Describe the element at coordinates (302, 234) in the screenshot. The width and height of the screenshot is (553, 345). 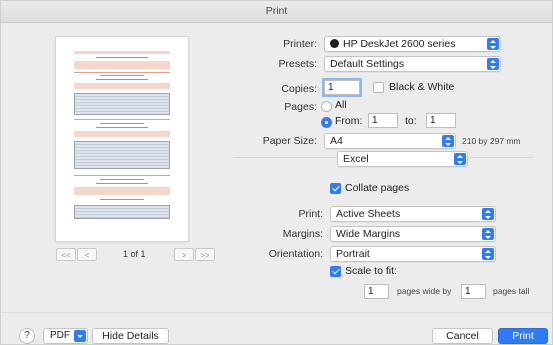
I see `margins-label: Margins:` at that location.